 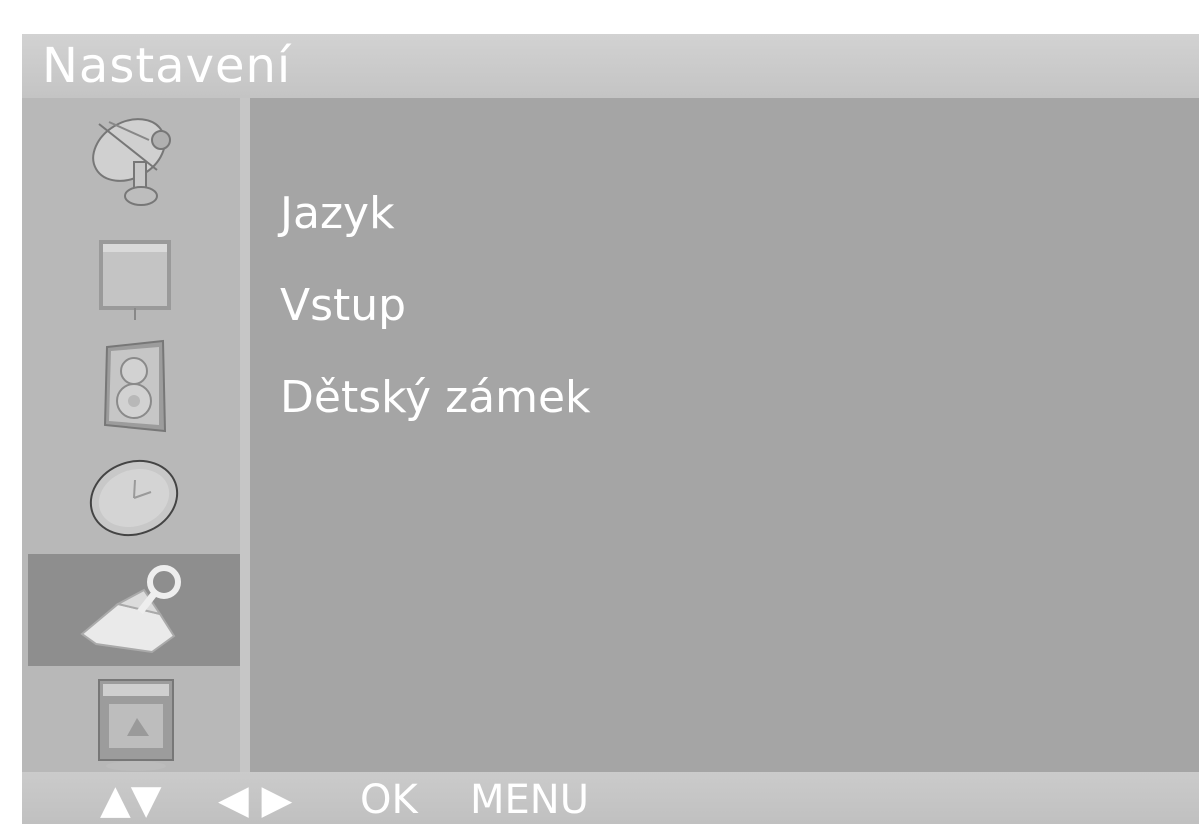 I want to click on category-sidebar, so click(x=131, y=435).